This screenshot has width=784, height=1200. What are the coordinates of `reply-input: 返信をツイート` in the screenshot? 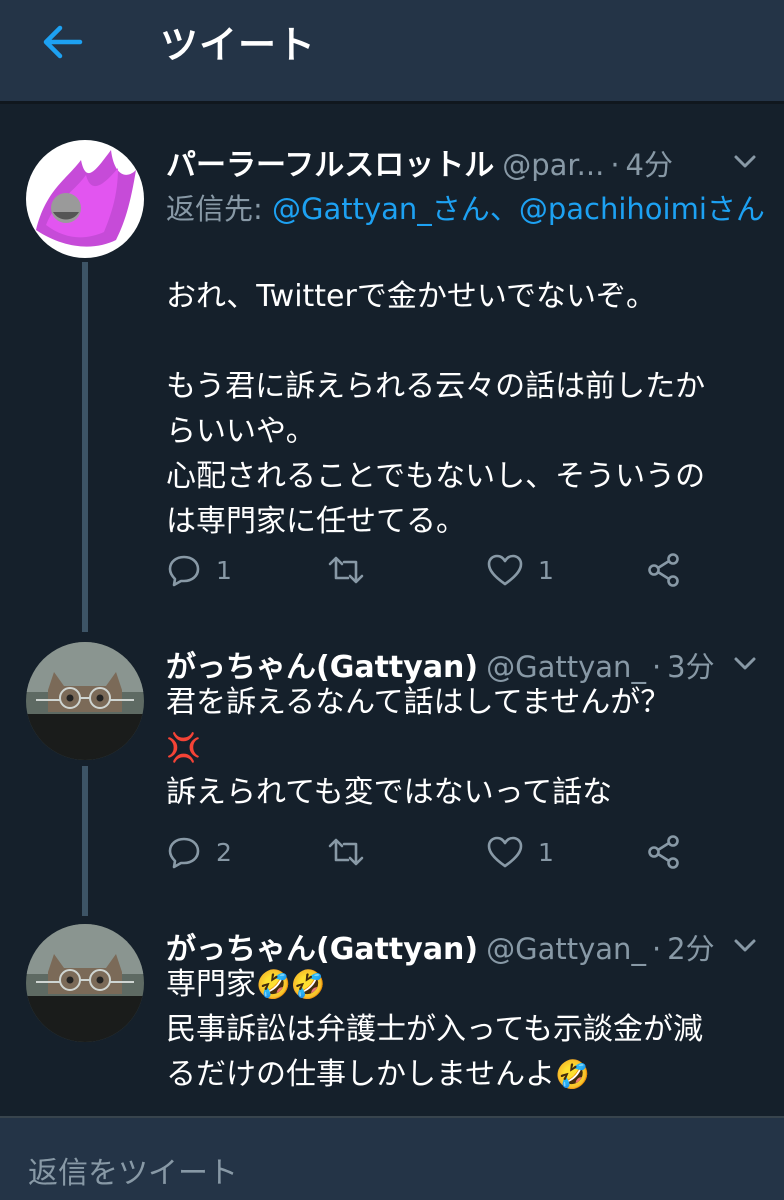 It's located at (133, 1170).